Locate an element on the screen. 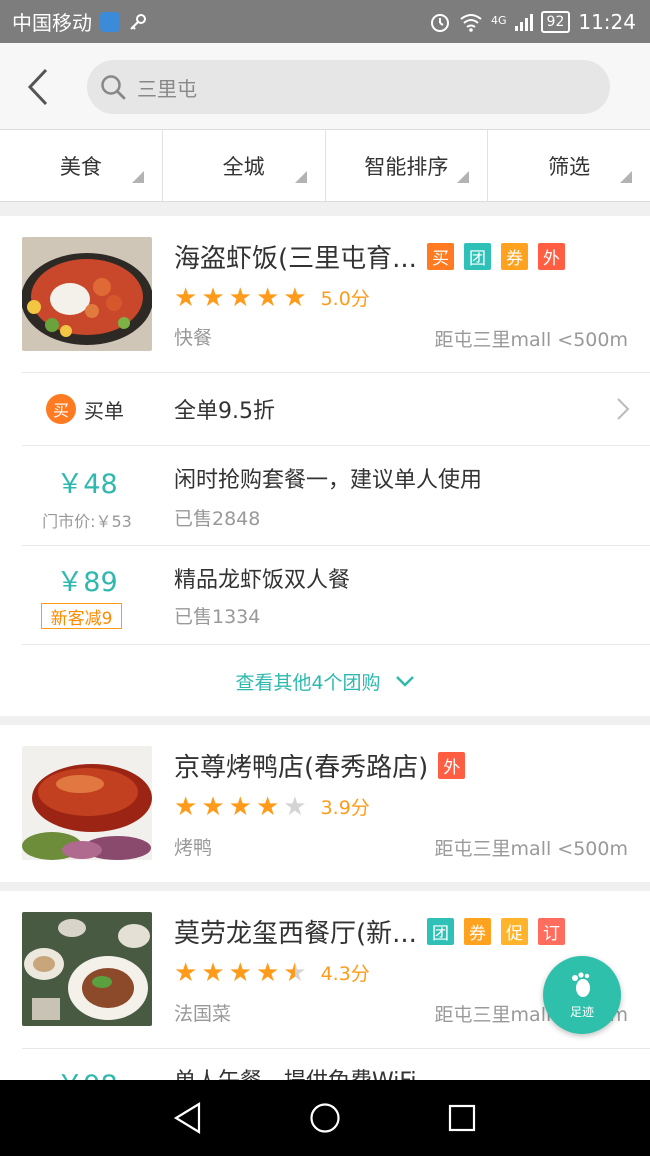 Image resolution: width=650 pixels, height=1156 pixels. key-icon is located at coordinates (138, 21).